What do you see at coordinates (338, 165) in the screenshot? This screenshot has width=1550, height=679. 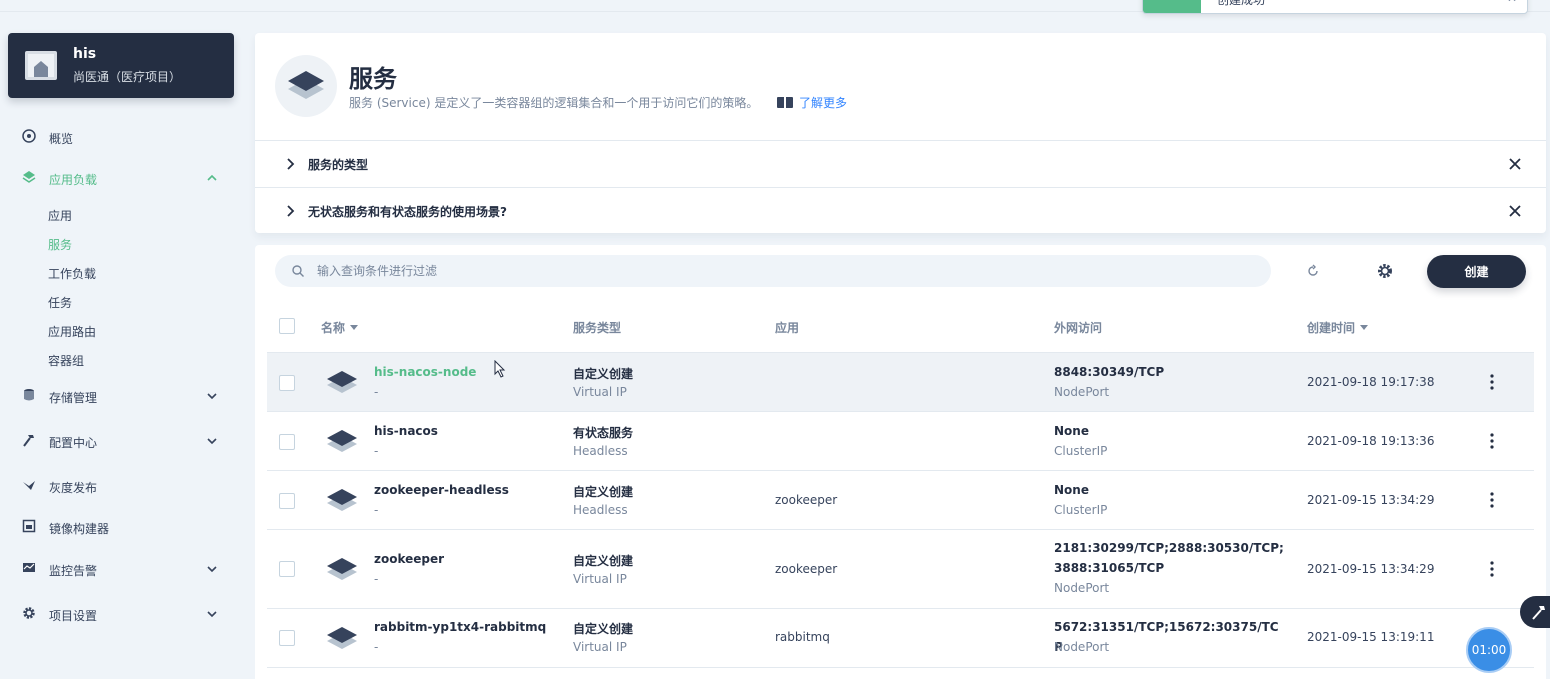 I see `tip-label: 服务的类型` at bounding box center [338, 165].